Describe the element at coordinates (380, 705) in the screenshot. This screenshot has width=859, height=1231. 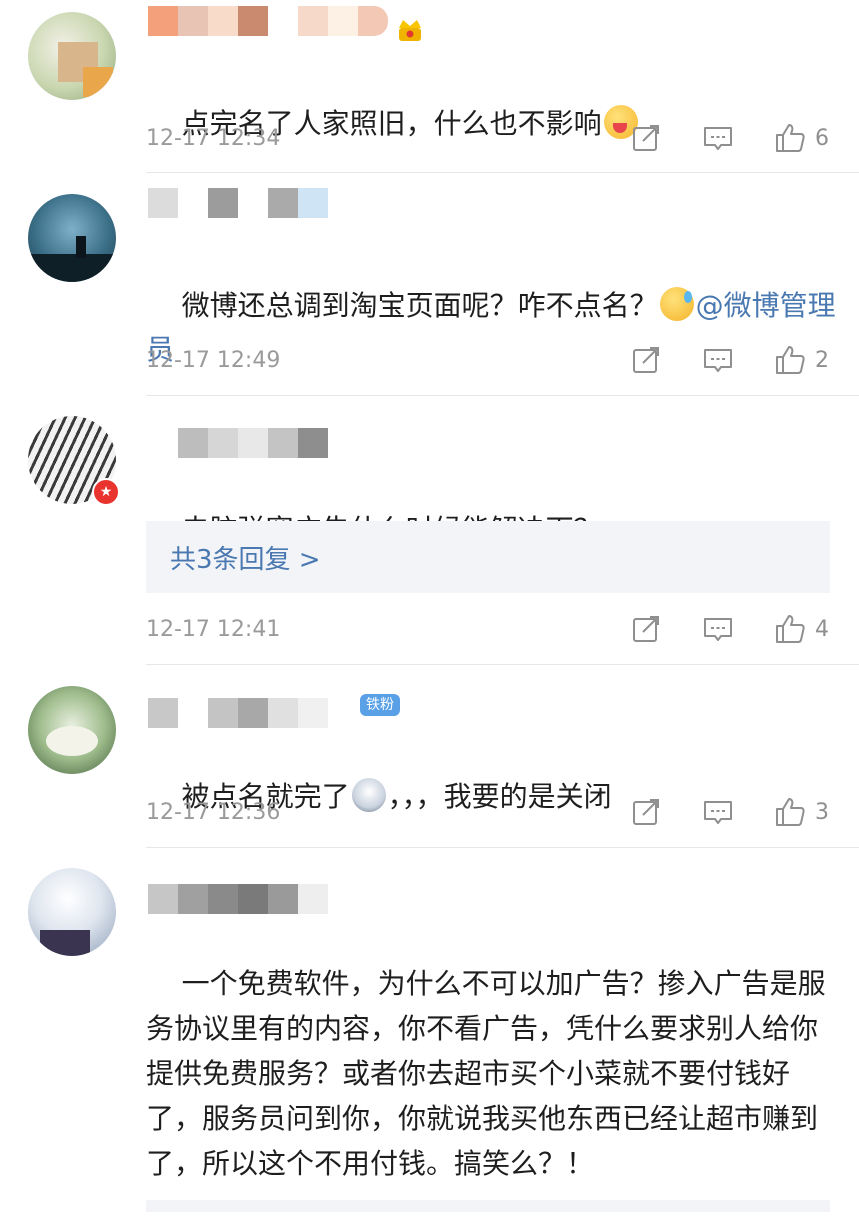
I see `fan-badge: 铁粉` at that location.